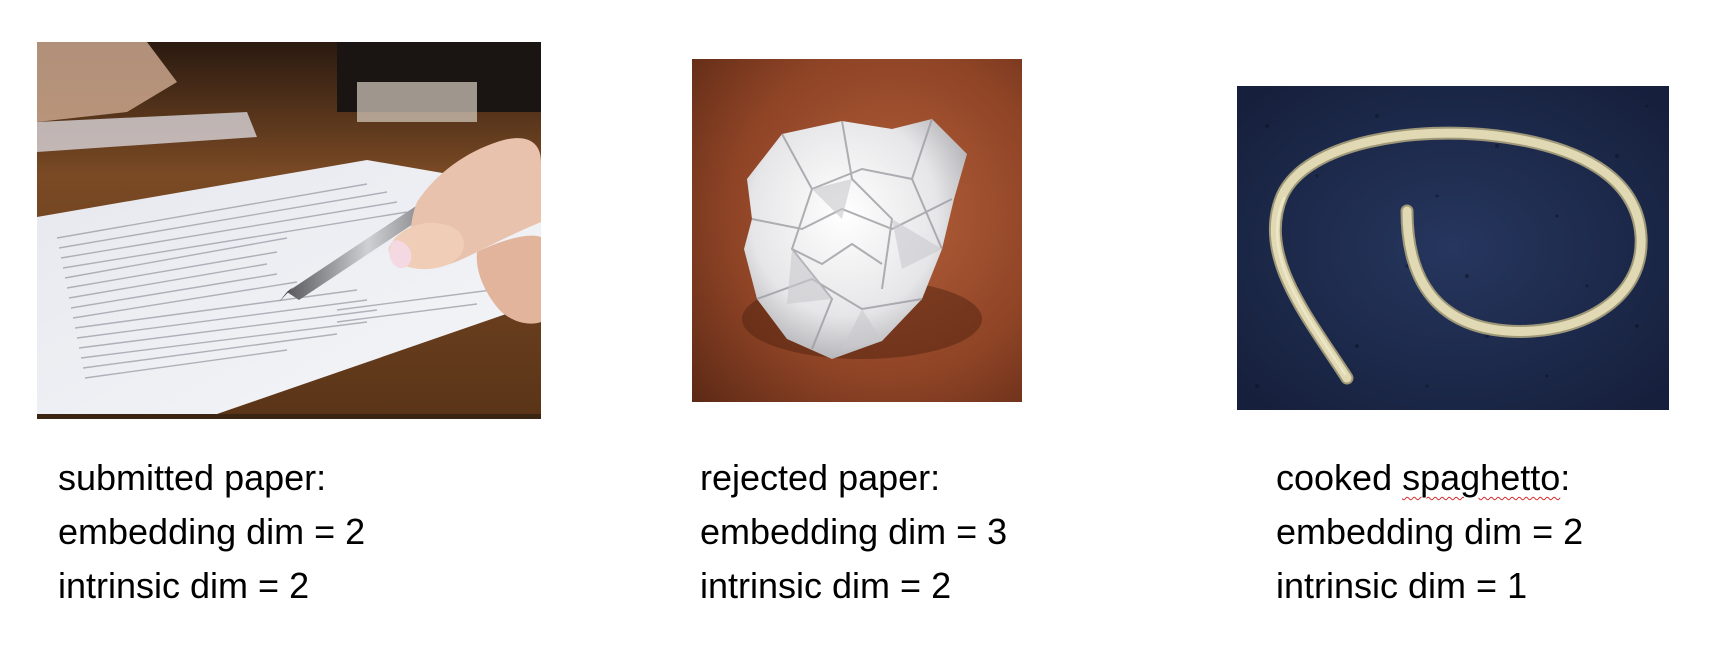 Image resolution: width=1714 pixels, height=666 pixels. Describe the element at coordinates (1481, 477) in the screenshot. I see `spellcheck-flagged-word: spaghetto` at that location.